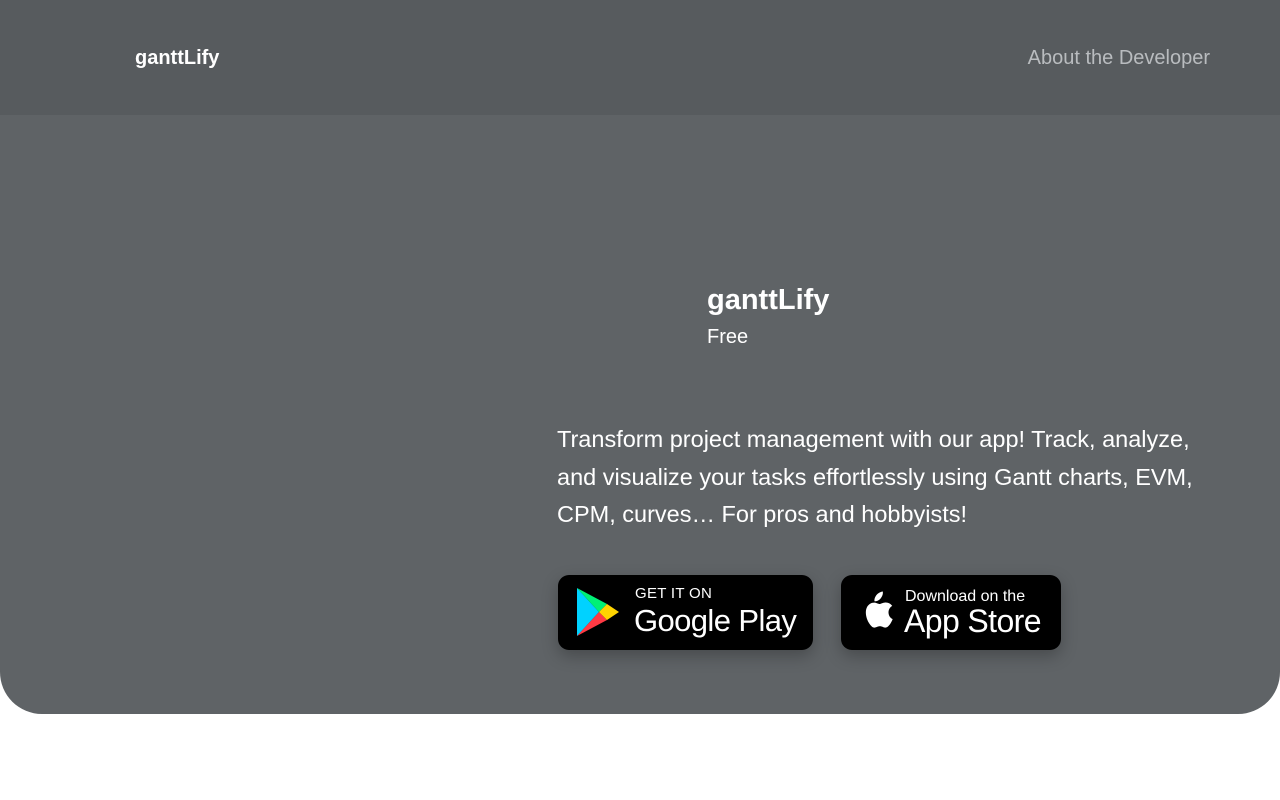 The width and height of the screenshot is (1280, 800). What do you see at coordinates (674, 593) in the screenshot?
I see `google-play-small-text: GET IT ON` at bounding box center [674, 593].